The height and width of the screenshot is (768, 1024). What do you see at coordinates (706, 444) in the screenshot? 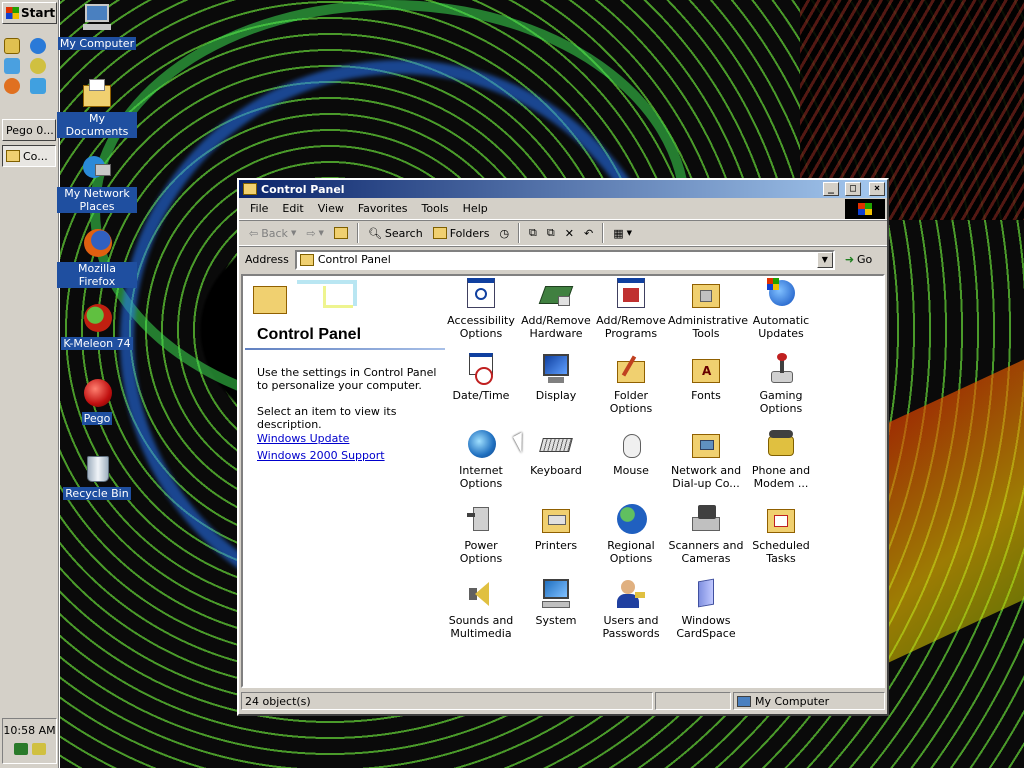
I see `network-icon` at bounding box center [706, 444].